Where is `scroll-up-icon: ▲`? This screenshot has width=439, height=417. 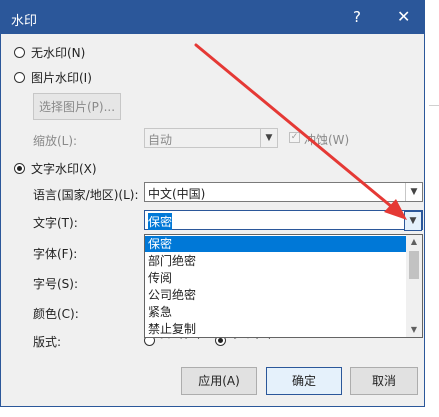
scroll-up-icon: ▲ is located at coordinates (414, 242).